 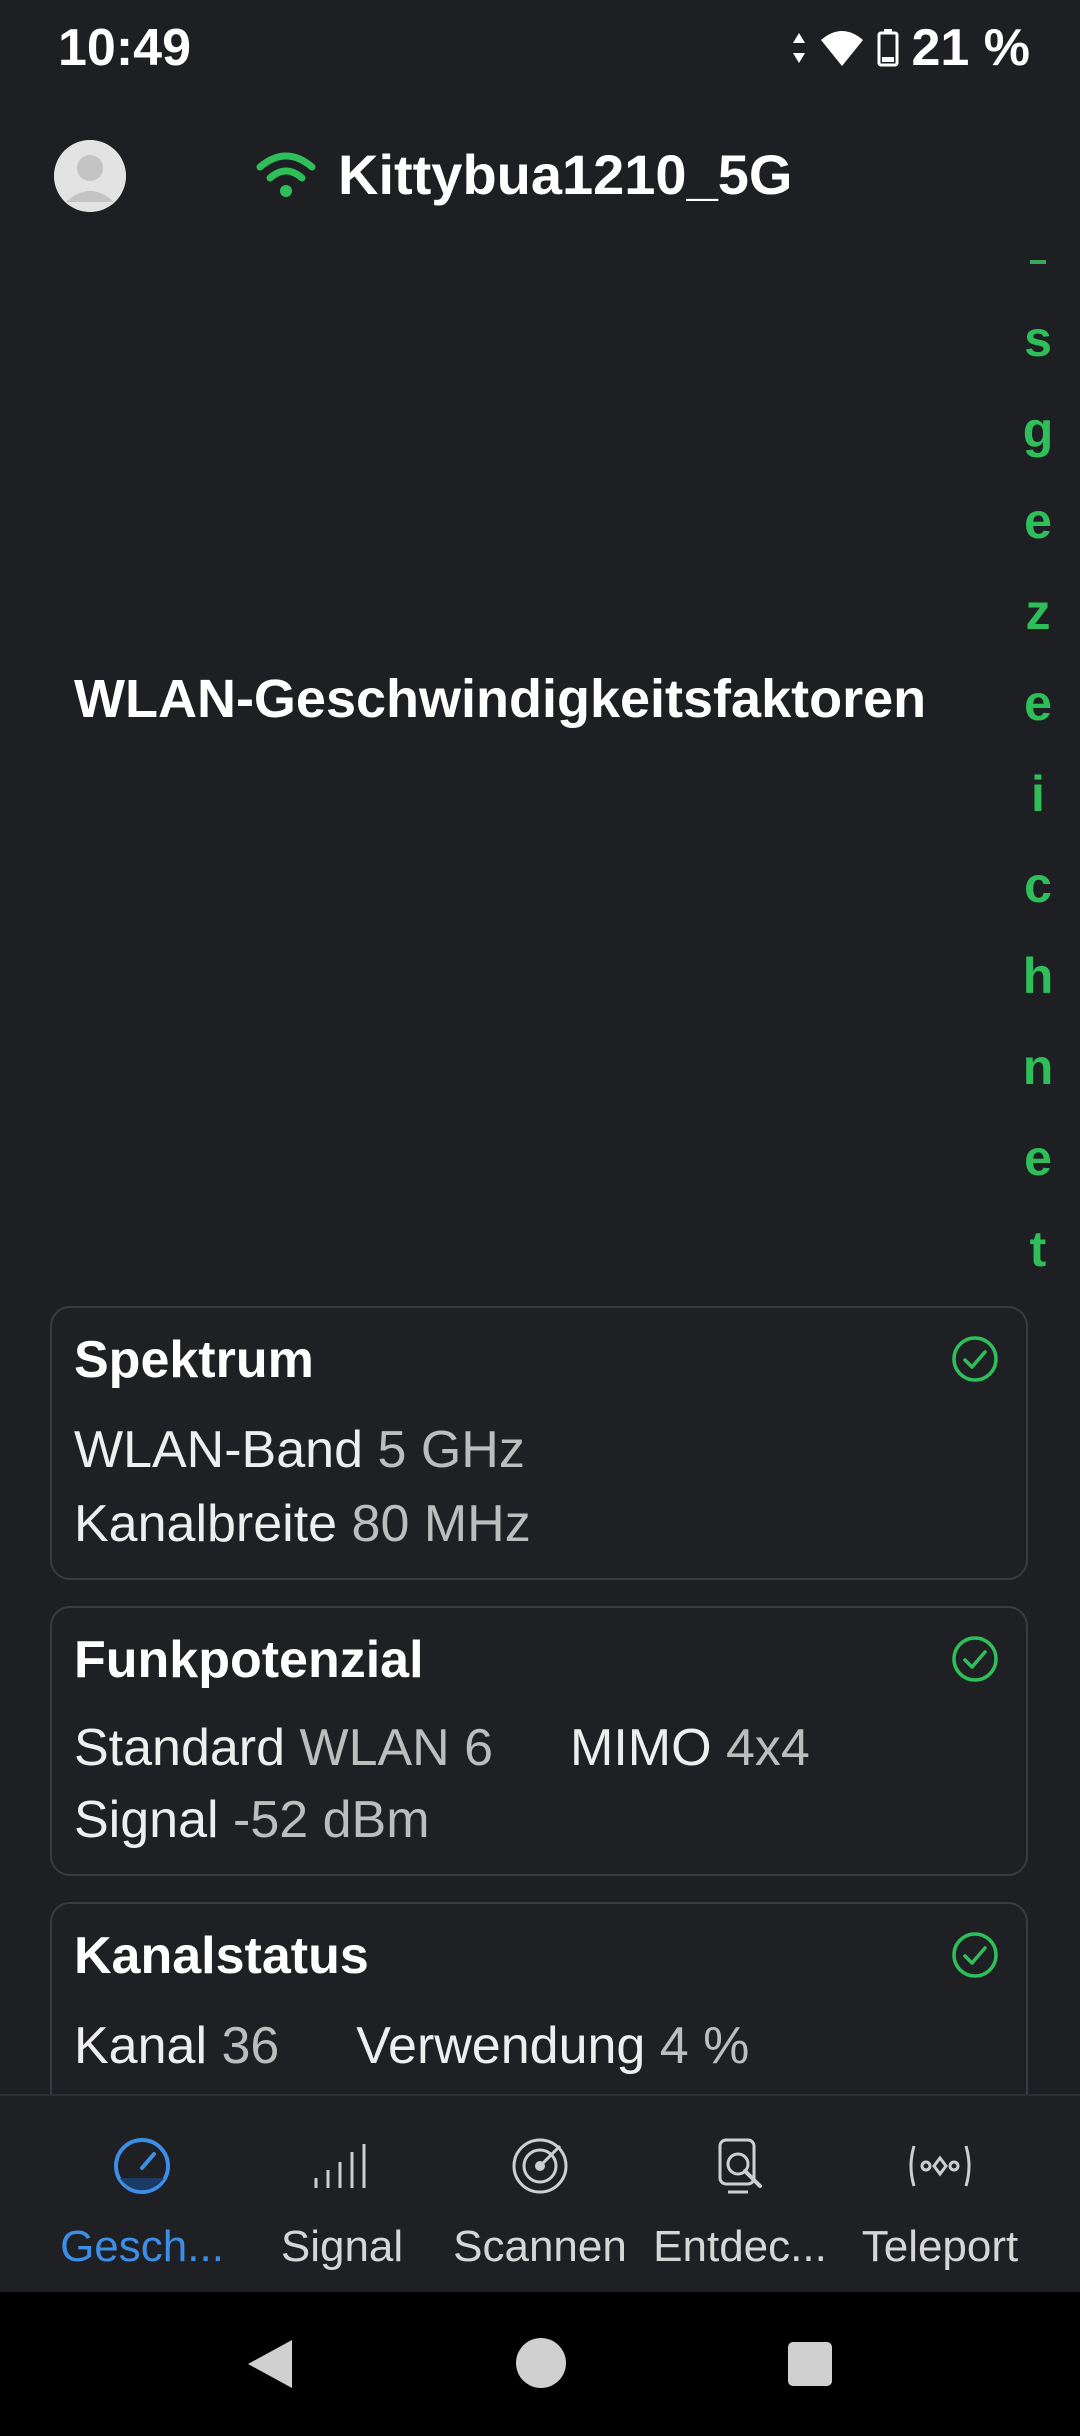 I want to click on channel-width-value: 80 MHz, so click(x=441, y=1524).